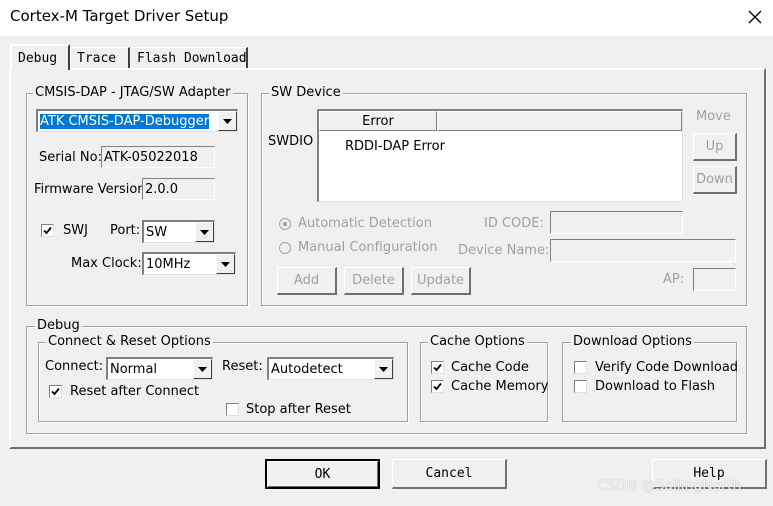  What do you see at coordinates (449, 474) in the screenshot?
I see `cancel-button: Cancel` at bounding box center [449, 474].